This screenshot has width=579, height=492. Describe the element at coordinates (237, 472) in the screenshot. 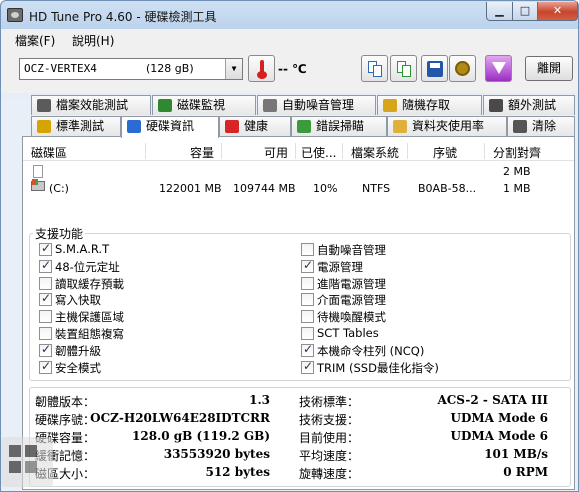

I see `detail-value: 512 bytes` at that location.